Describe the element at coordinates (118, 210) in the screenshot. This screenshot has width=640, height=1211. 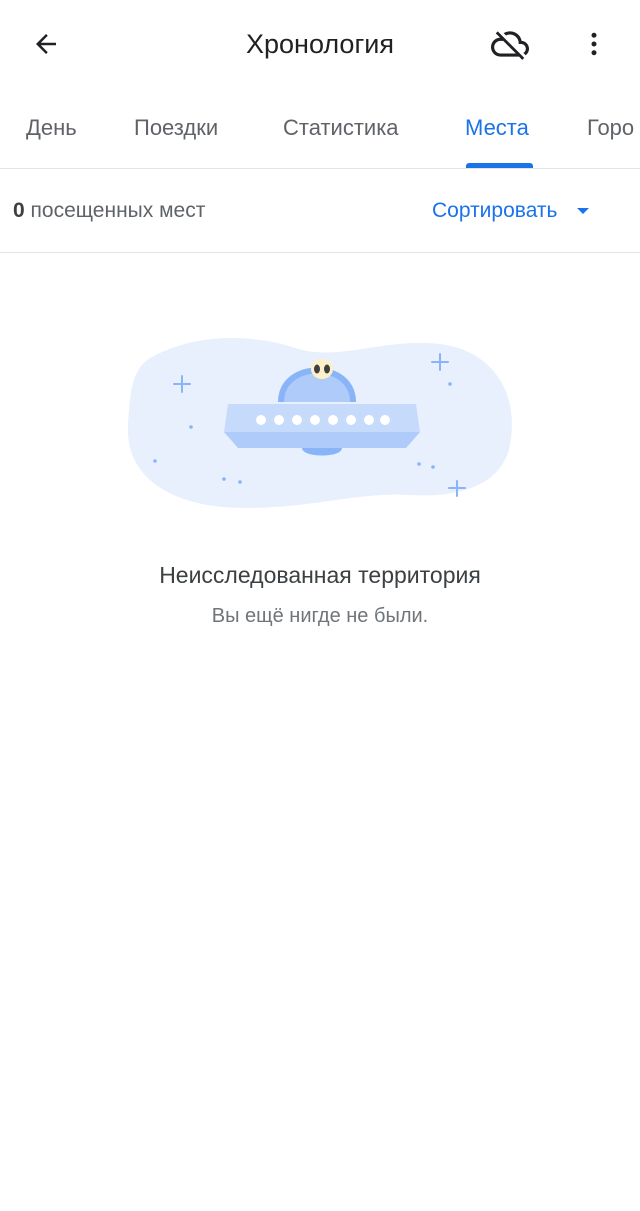
I see `count-label: посещенных мест` at that location.